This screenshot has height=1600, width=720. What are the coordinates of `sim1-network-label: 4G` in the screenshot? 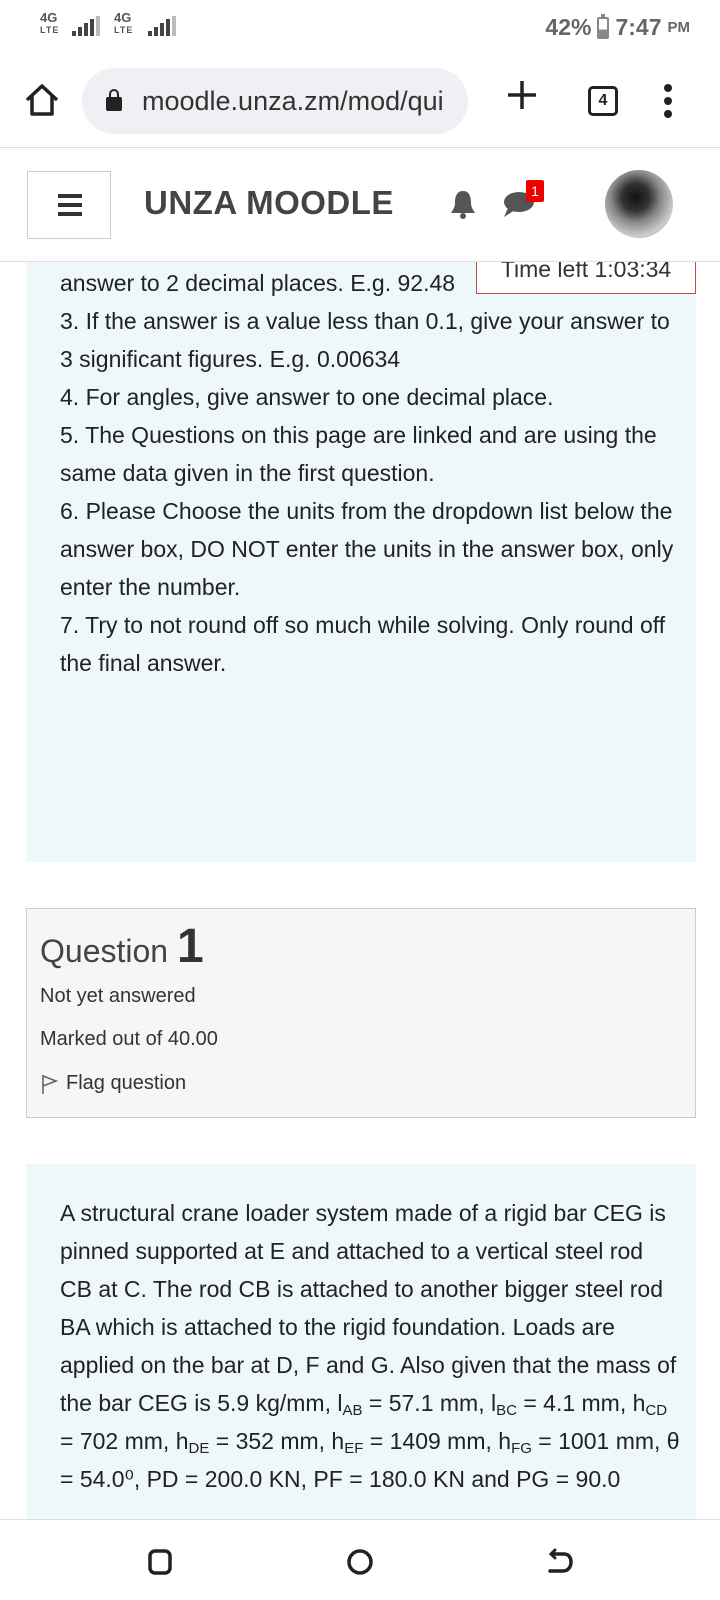 It's located at (49, 17).